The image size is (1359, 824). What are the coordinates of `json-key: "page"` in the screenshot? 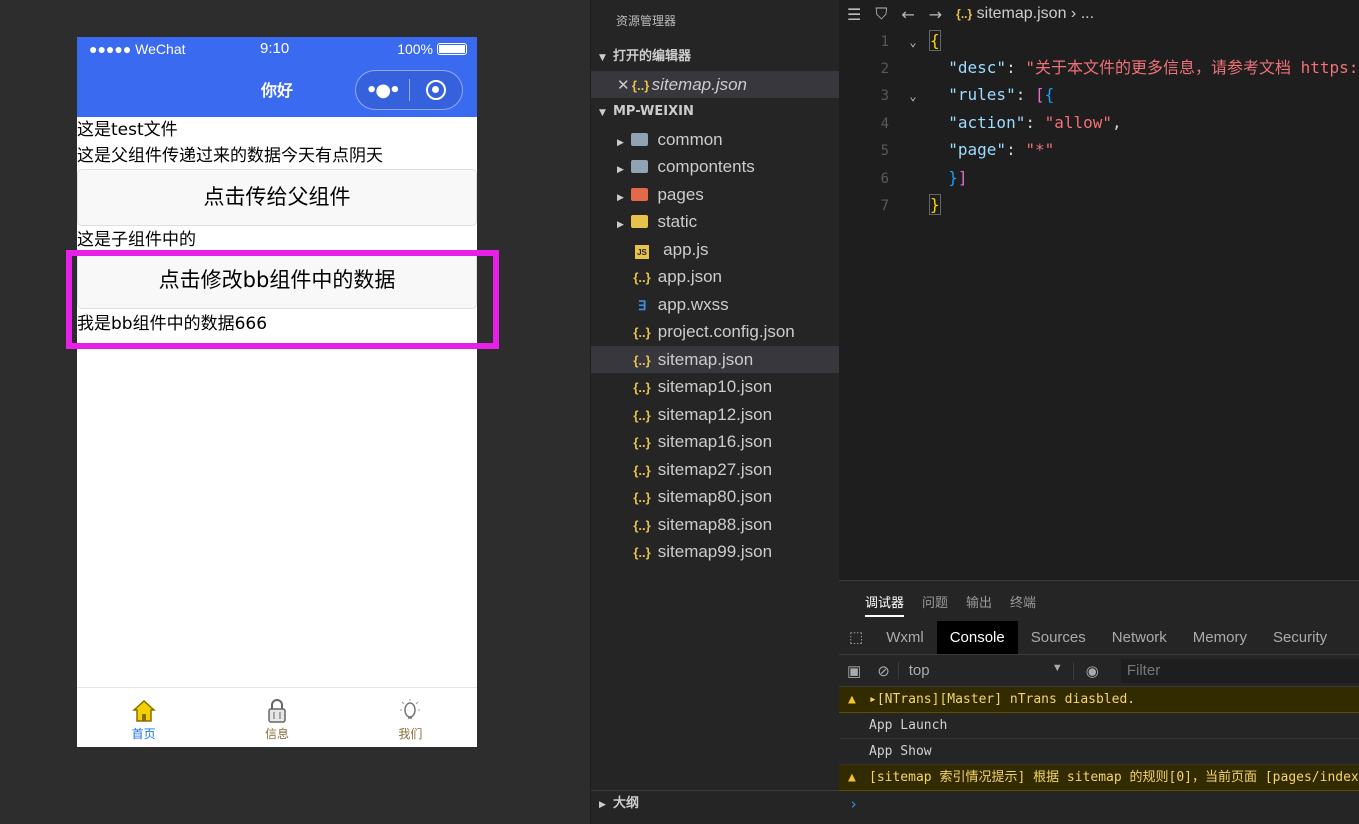 It's located at (977, 149).